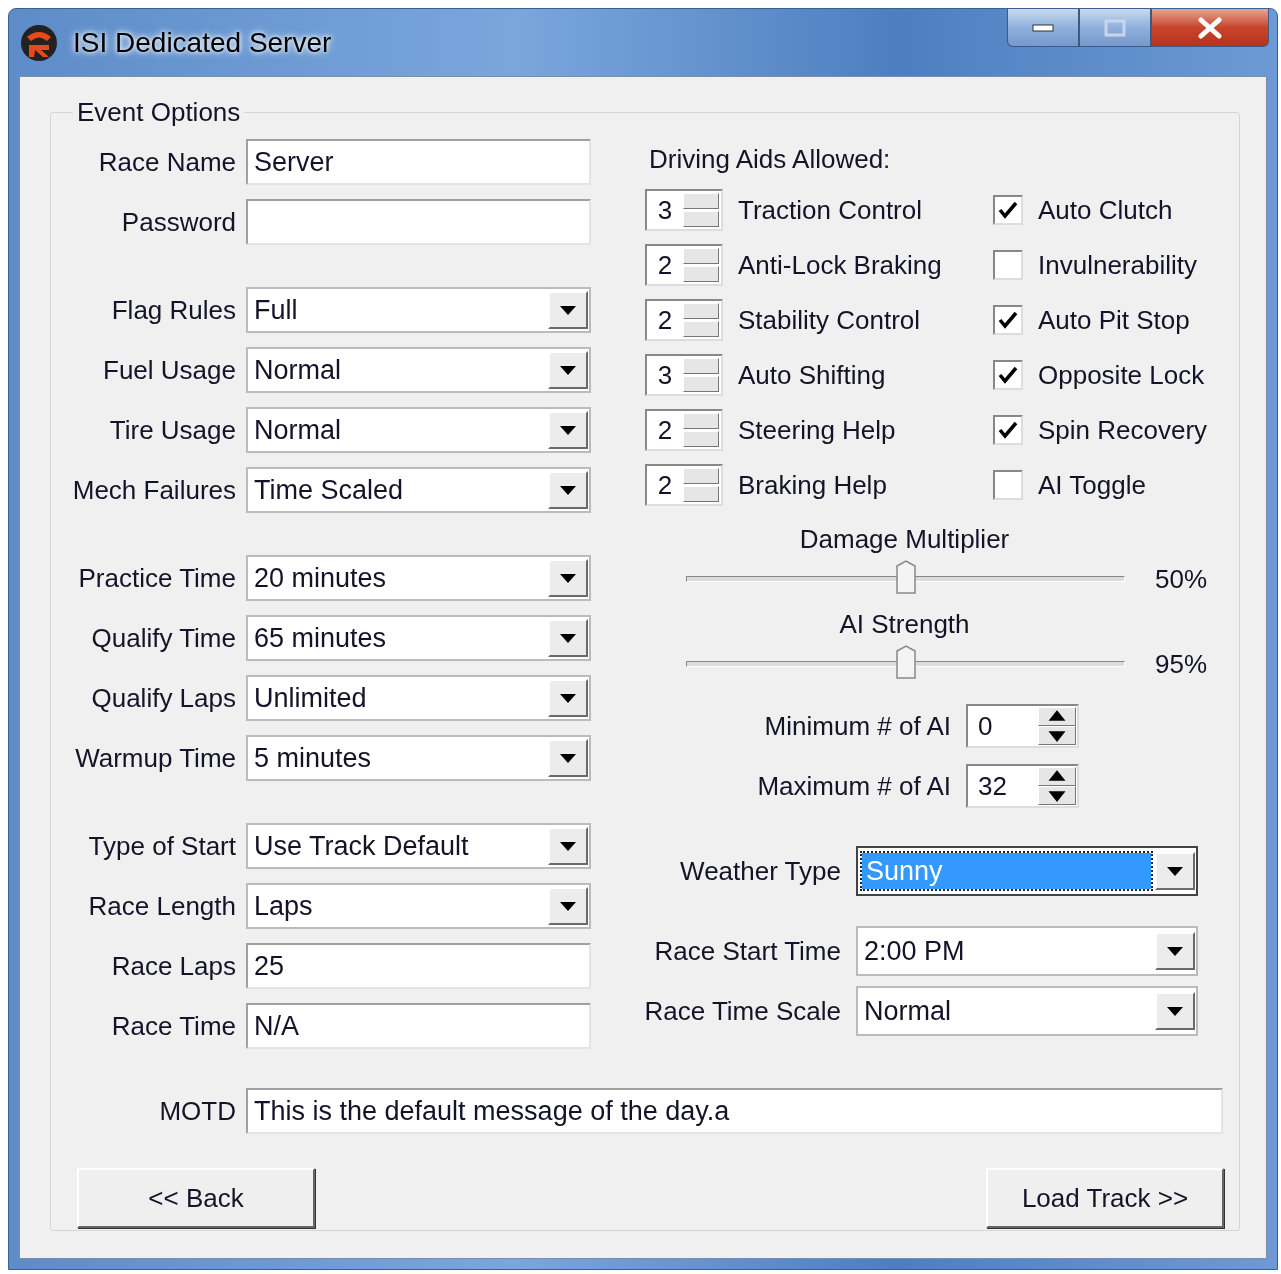  I want to click on dialog-button: << Back, so click(196, 1198).